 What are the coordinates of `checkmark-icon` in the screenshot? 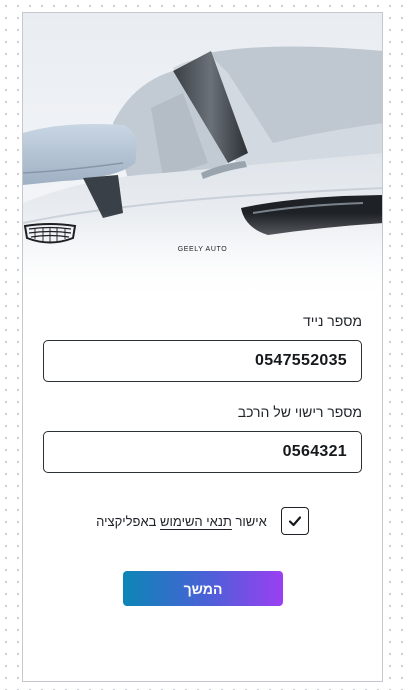 It's located at (294, 521).